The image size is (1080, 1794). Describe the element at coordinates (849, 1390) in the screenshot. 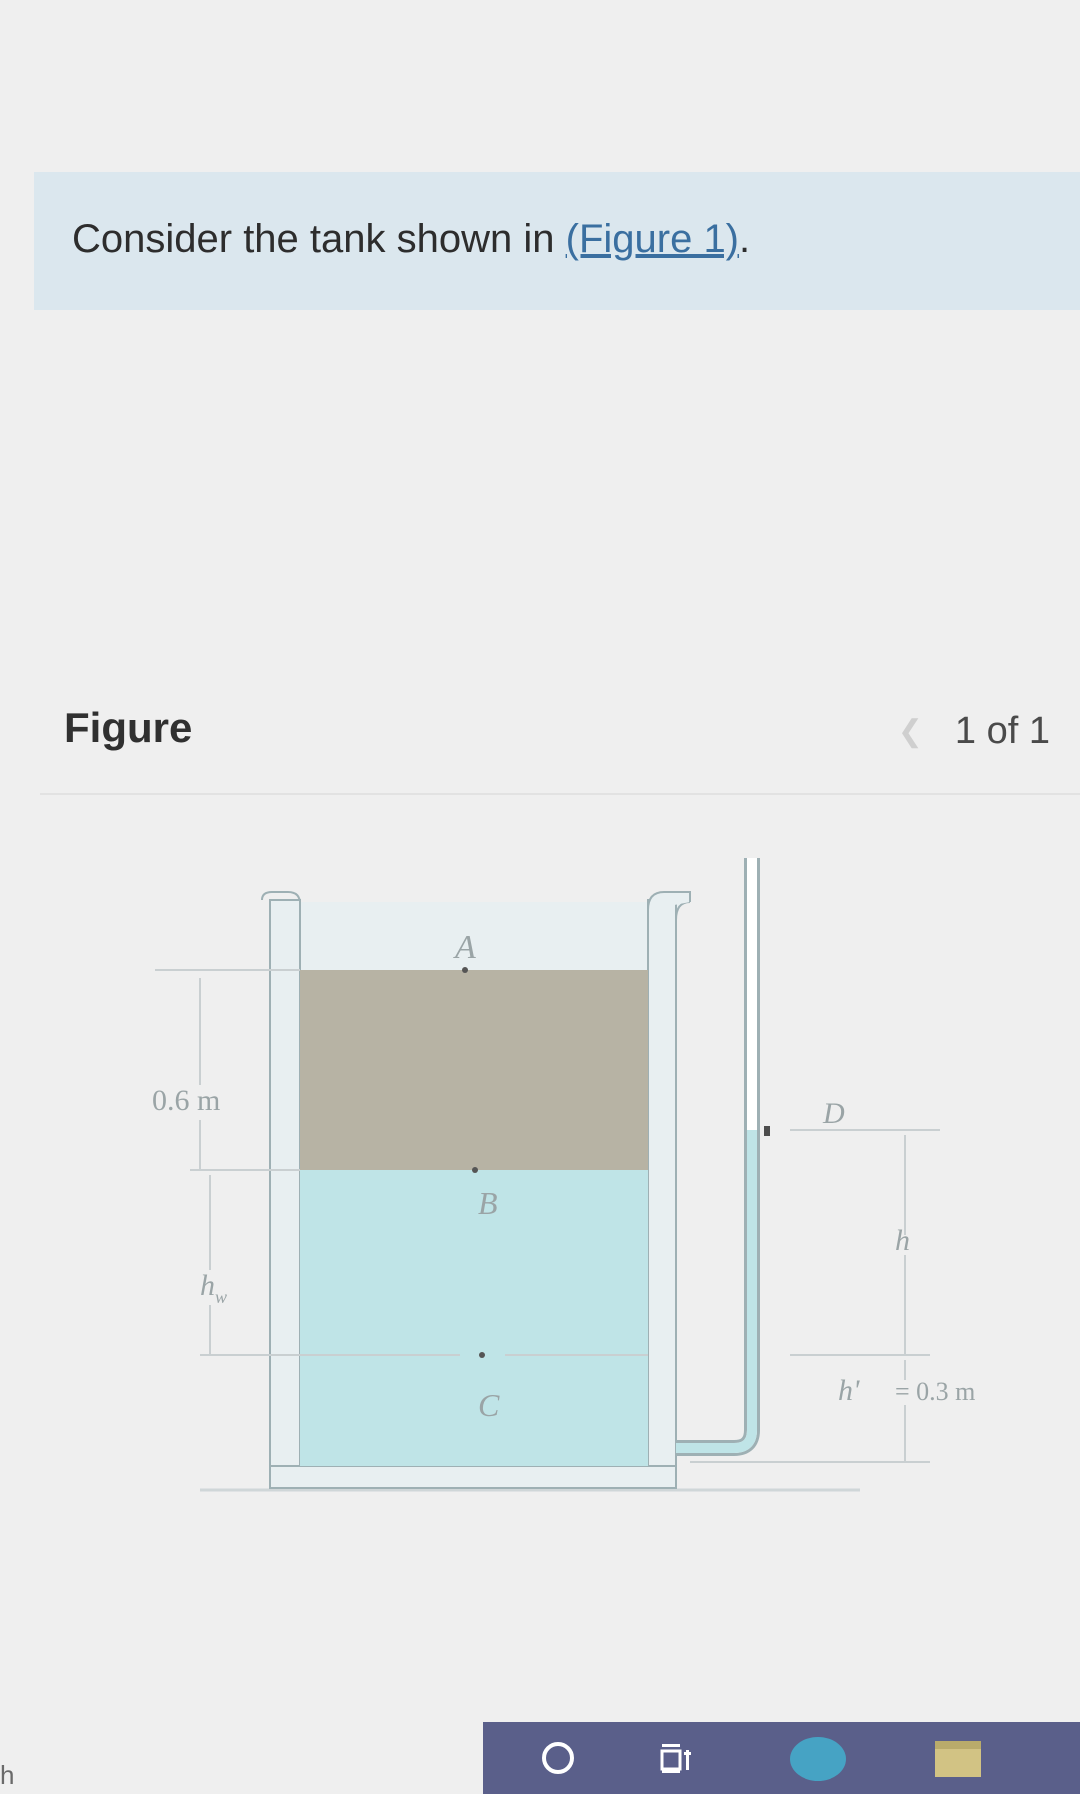

I see `label-h-prime: h'` at that location.